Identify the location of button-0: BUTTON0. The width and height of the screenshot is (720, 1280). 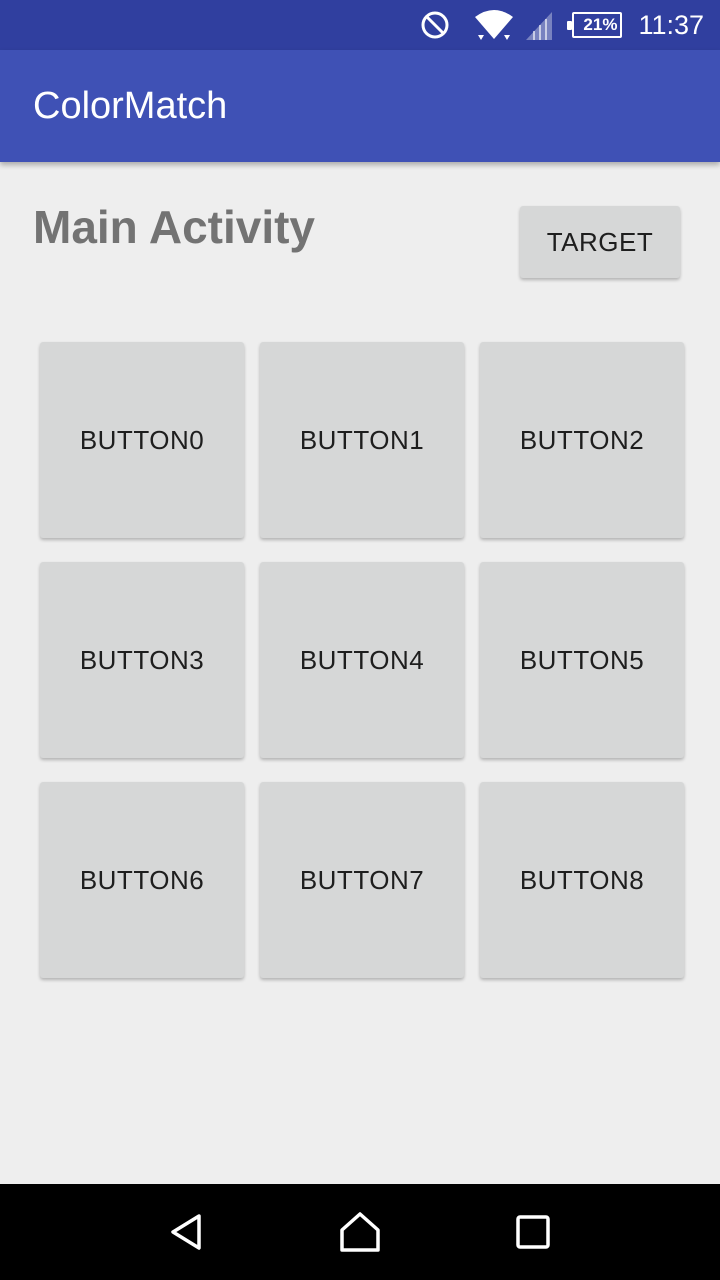
(142, 440).